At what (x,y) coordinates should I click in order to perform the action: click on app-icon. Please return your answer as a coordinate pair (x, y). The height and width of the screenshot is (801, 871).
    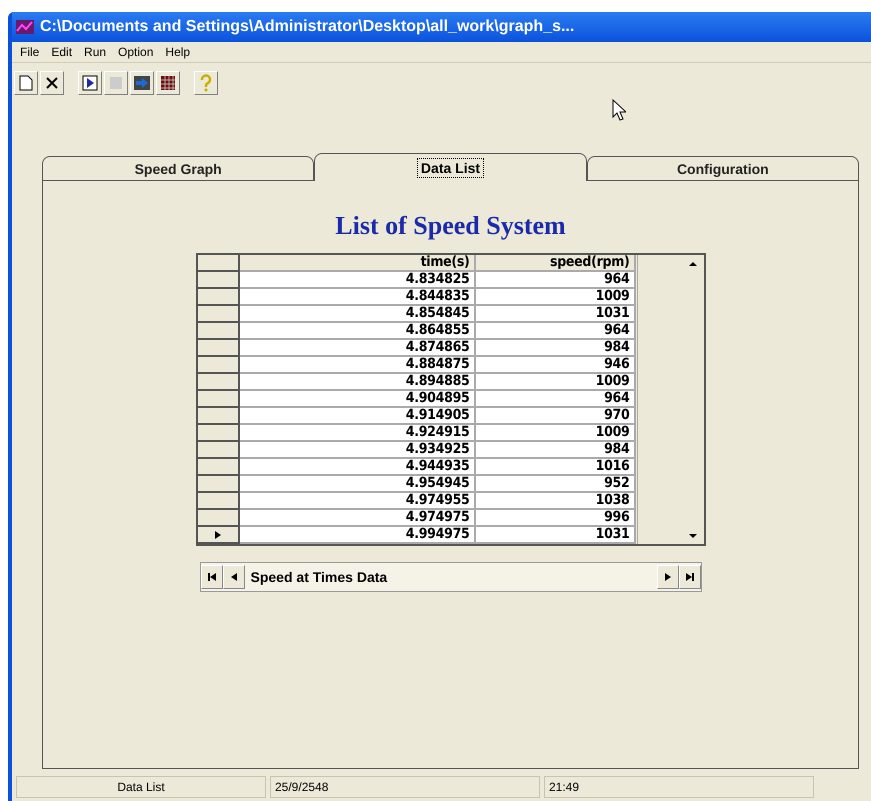
    Looking at the image, I should click on (25, 27).